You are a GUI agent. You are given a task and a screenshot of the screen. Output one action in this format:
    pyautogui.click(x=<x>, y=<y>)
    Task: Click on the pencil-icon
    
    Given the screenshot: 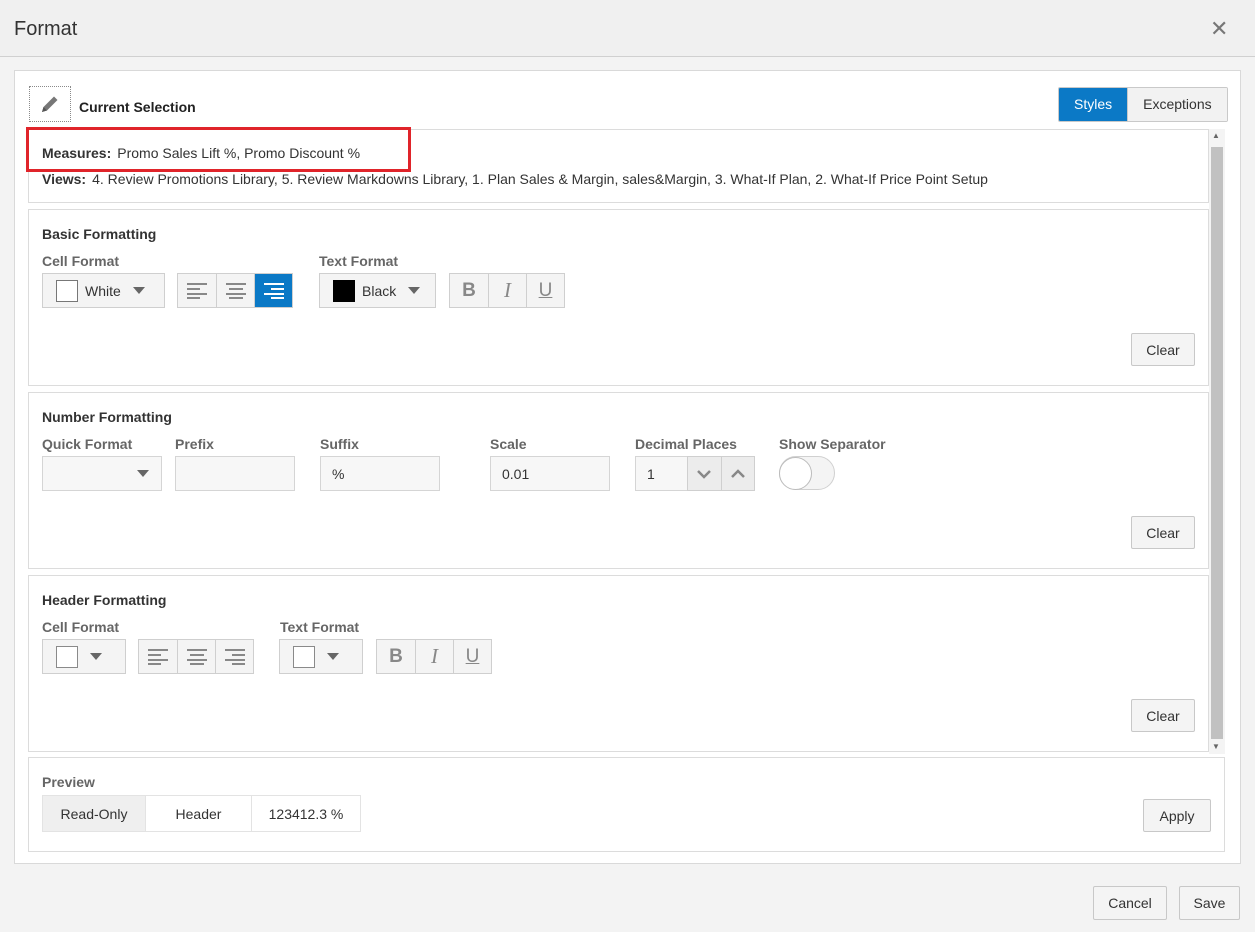 What is the action you would take?
    pyautogui.click(x=50, y=104)
    